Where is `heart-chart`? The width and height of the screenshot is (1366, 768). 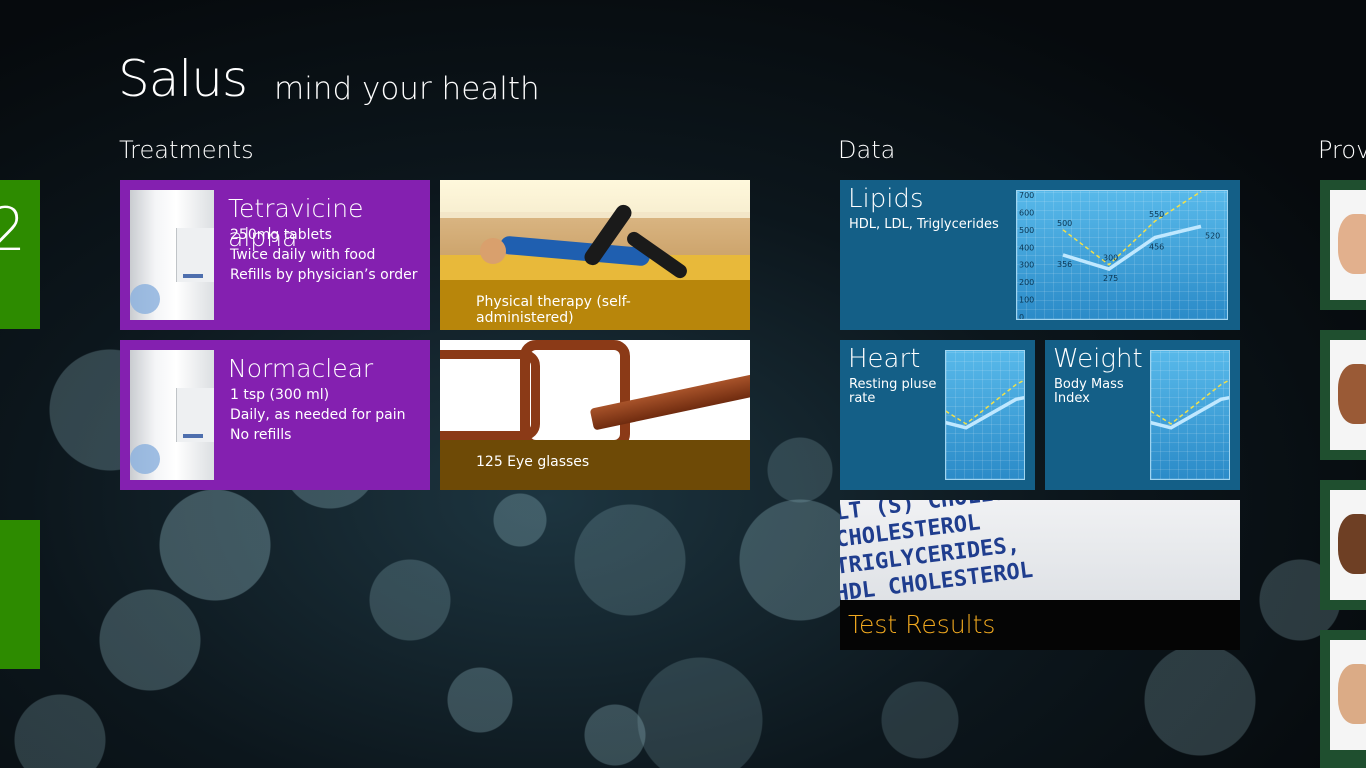
heart-chart is located at coordinates (985, 415).